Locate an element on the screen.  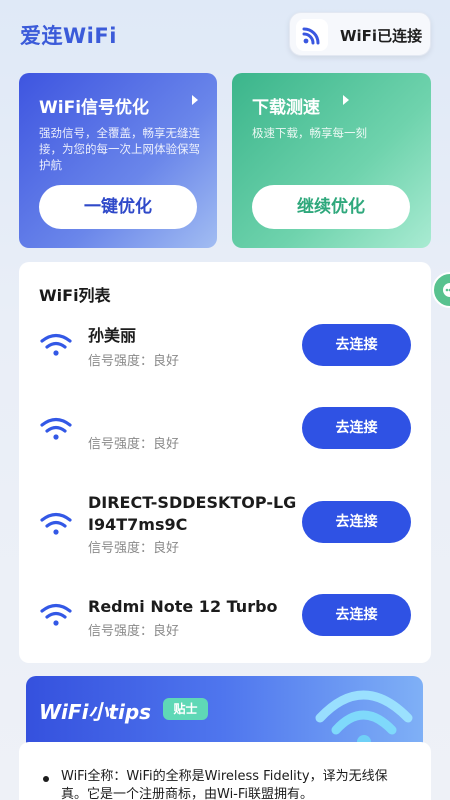
floating-chat-icon is located at coordinates (441, 290).